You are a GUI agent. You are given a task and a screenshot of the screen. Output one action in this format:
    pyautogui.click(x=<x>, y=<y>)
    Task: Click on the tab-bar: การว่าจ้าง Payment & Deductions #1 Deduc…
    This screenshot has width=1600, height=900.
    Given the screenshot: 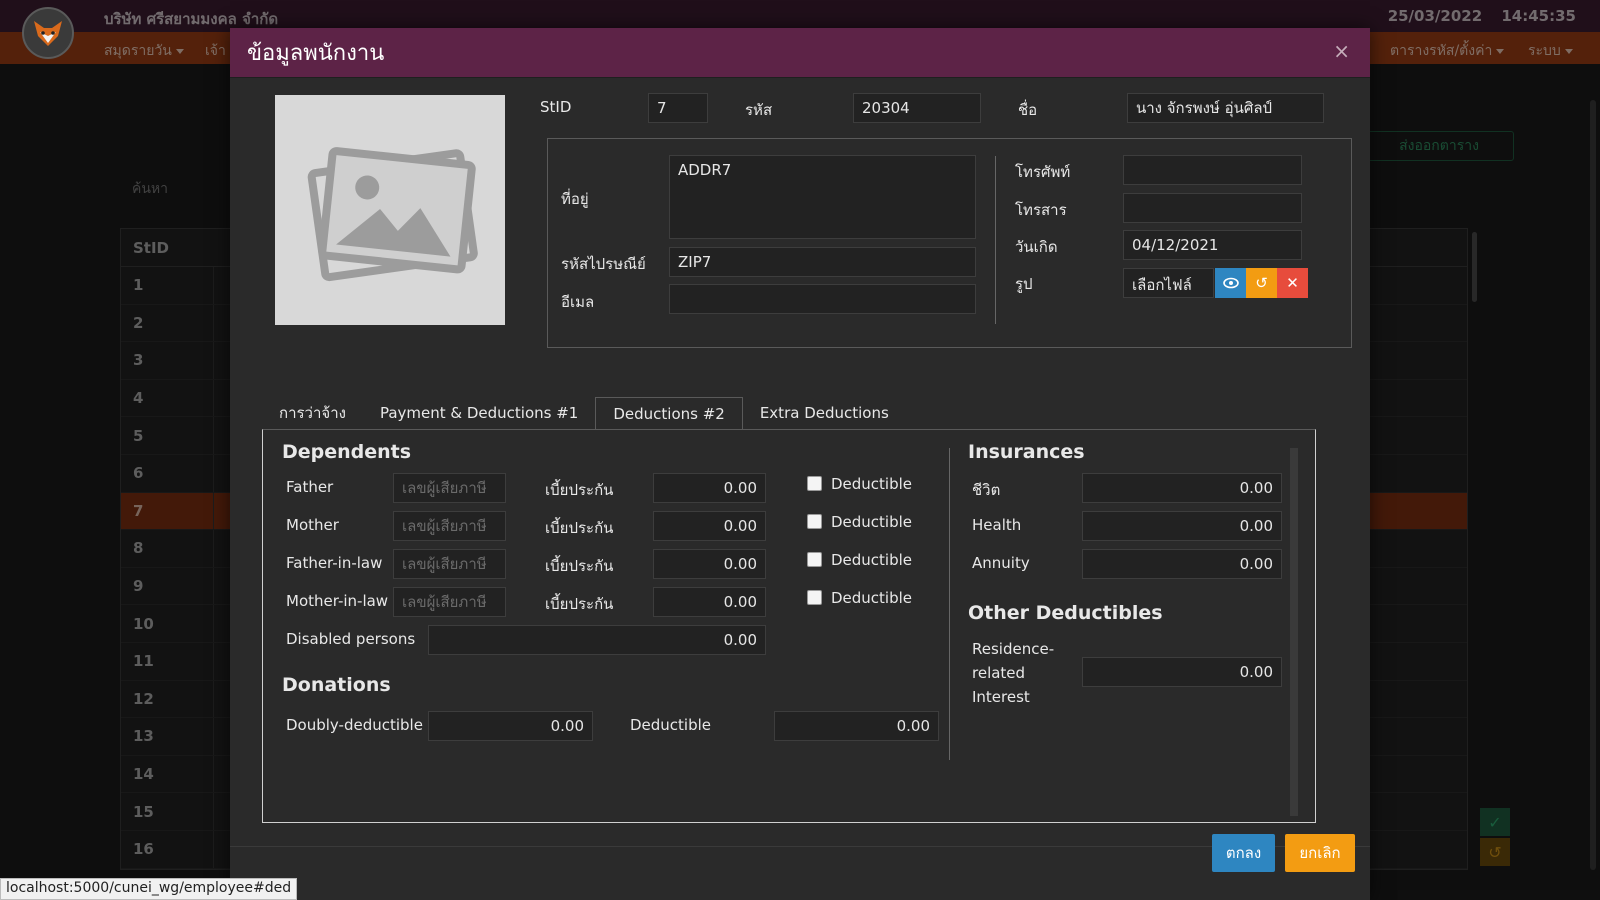 What is the action you would take?
    pyautogui.click(x=584, y=413)
    